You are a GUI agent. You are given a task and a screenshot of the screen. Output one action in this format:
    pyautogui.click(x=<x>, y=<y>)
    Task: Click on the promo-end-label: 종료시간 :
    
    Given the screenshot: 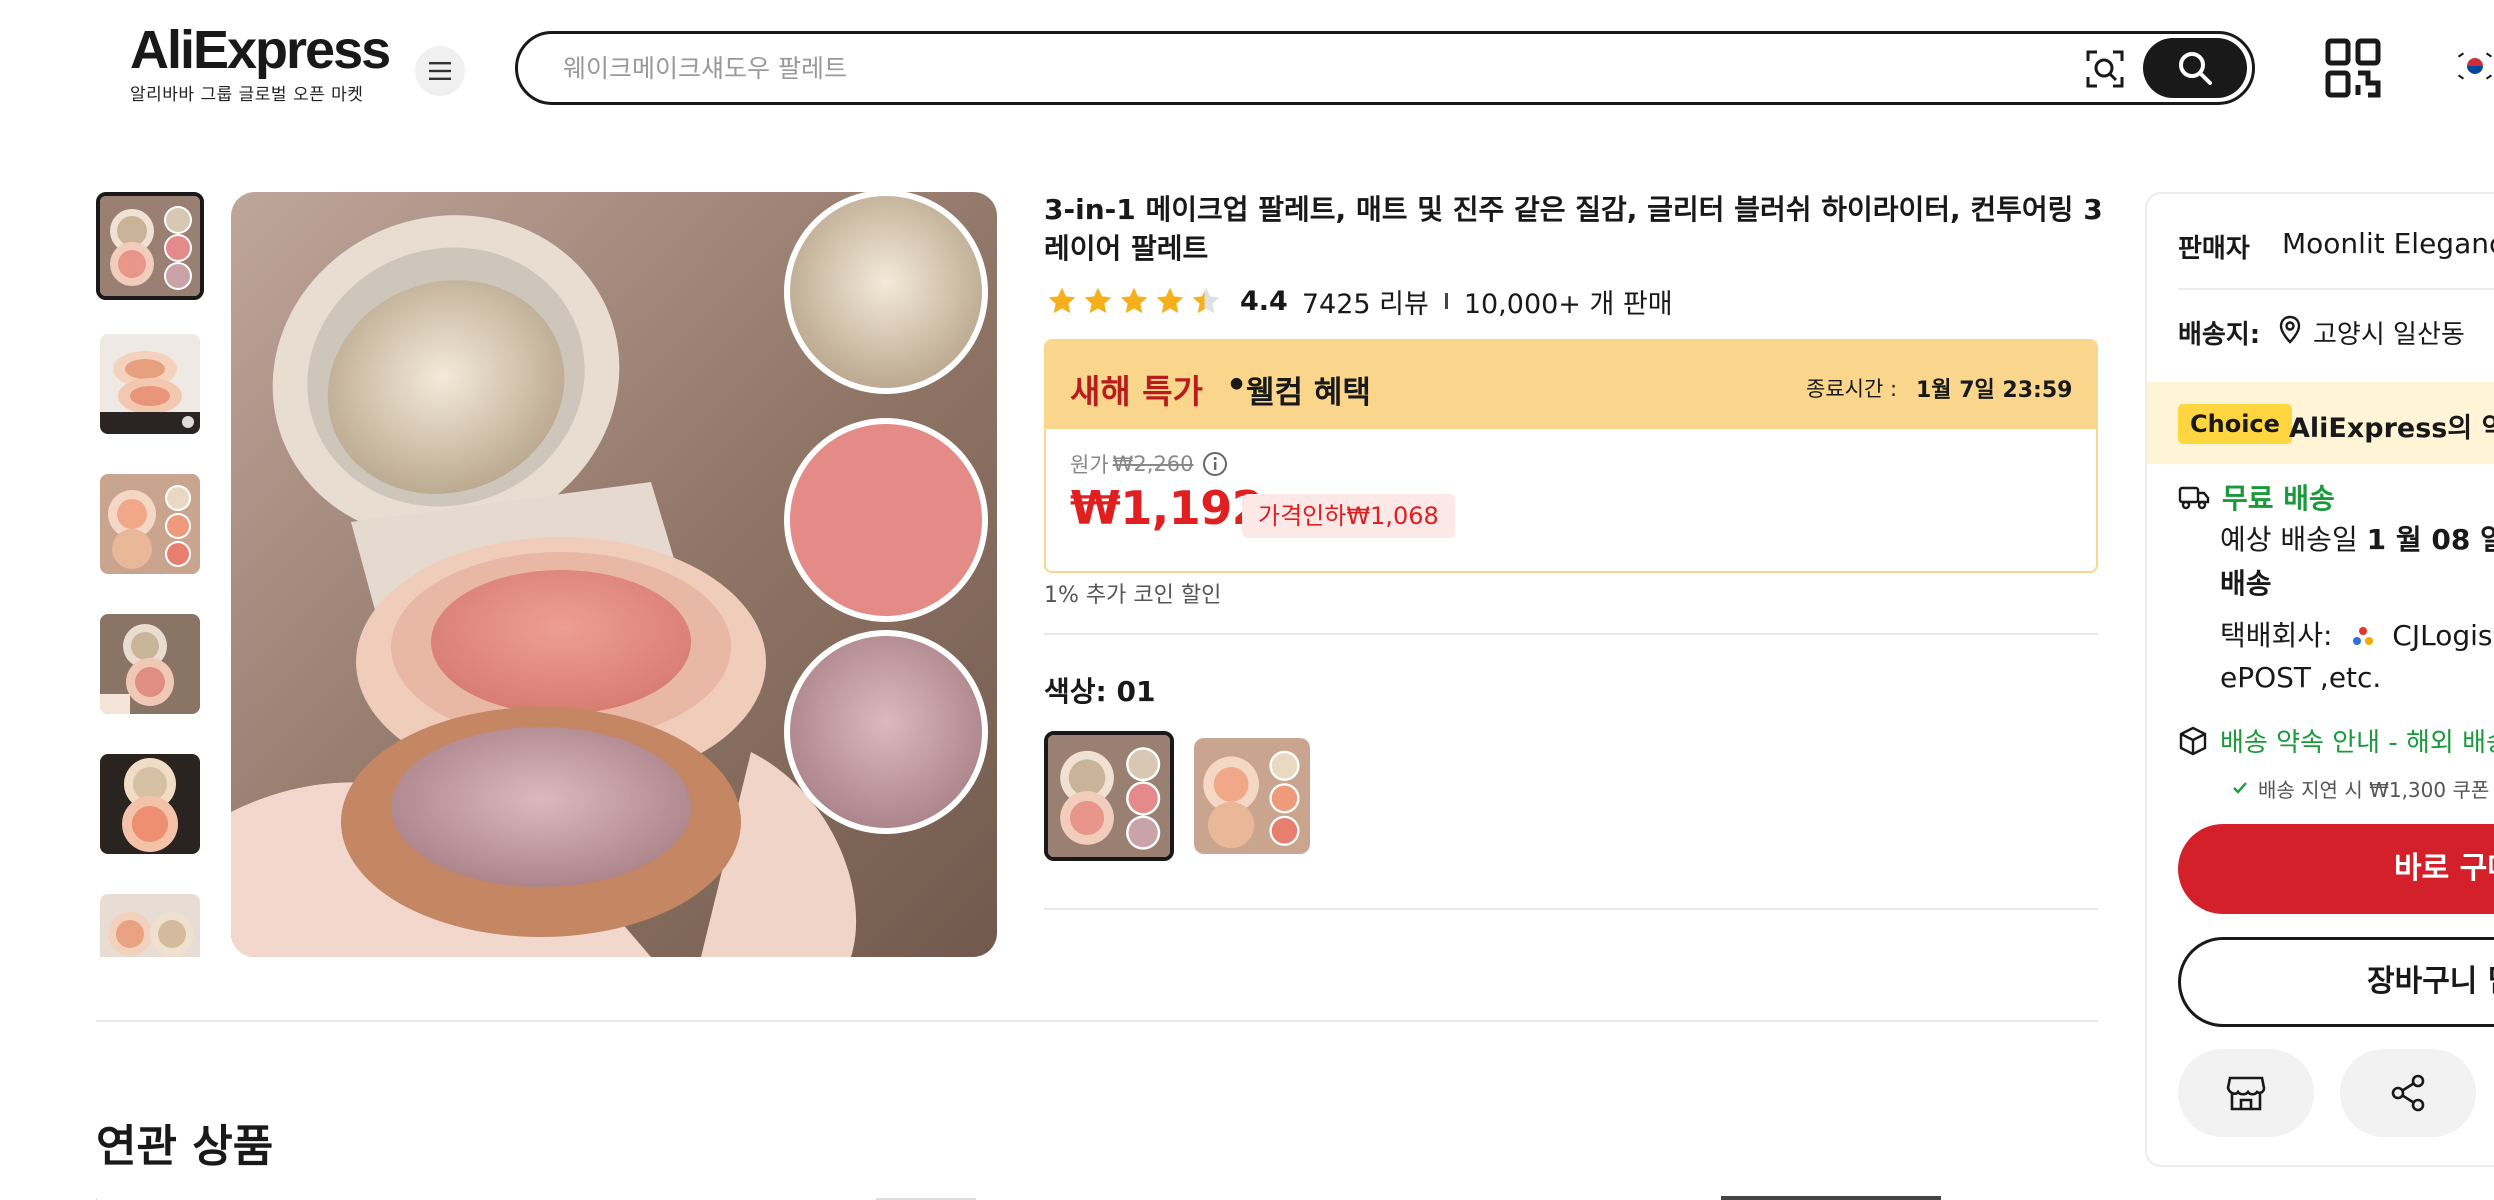 What is the action you would take?
    pyautogui.click(x=1852, y=389)
    